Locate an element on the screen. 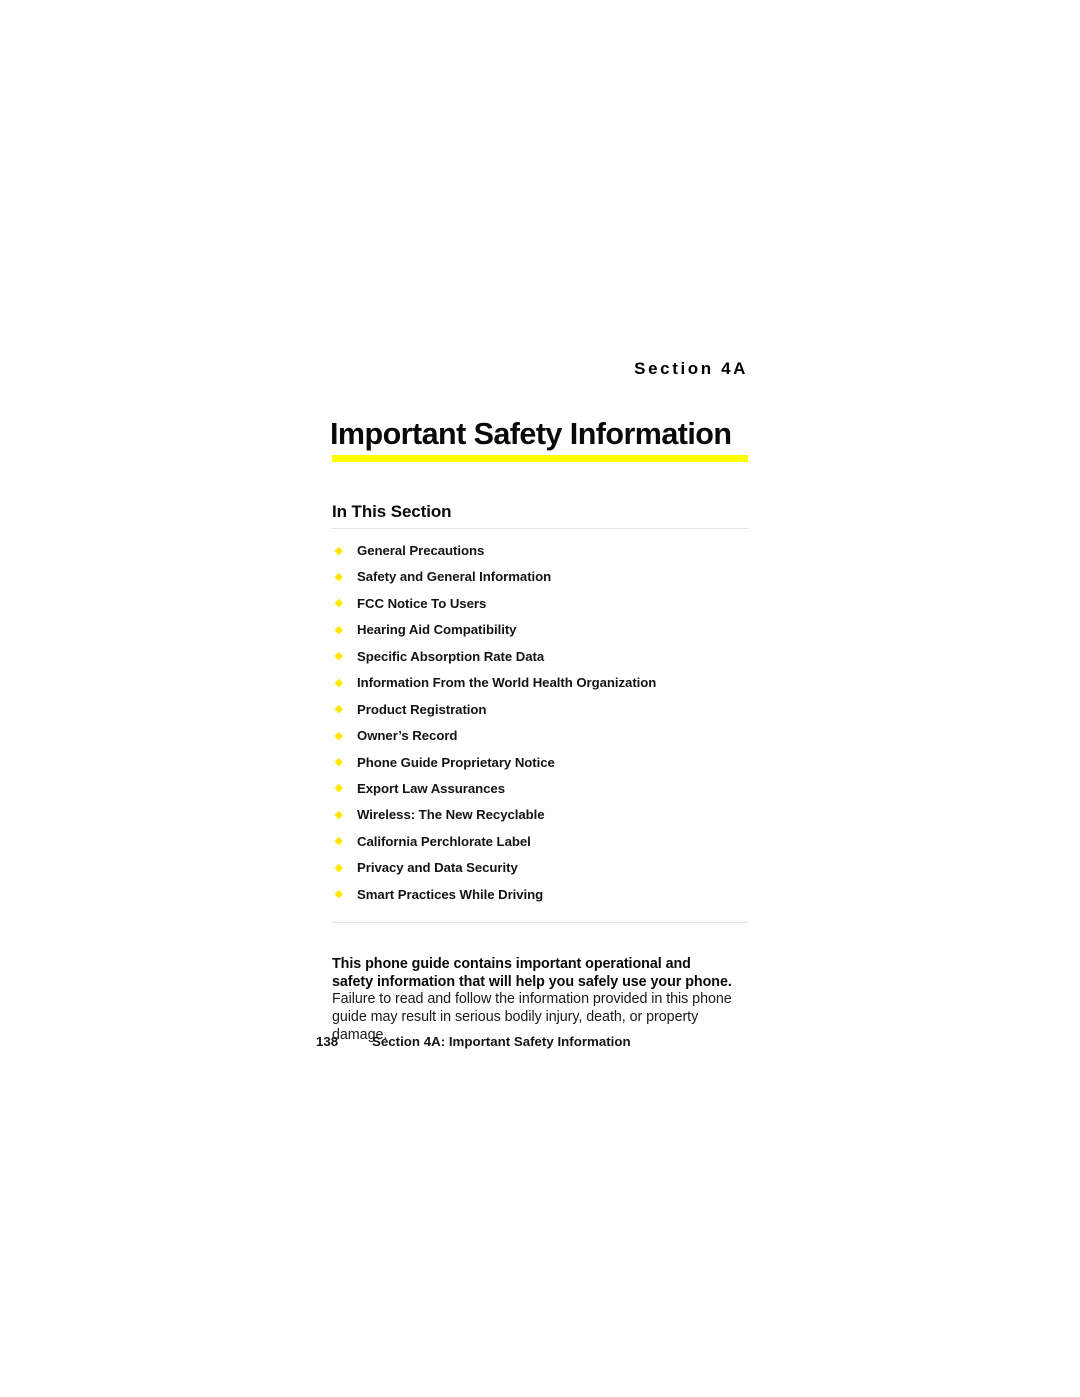  list-item: Product Registration is located at coordinates (547, 713).